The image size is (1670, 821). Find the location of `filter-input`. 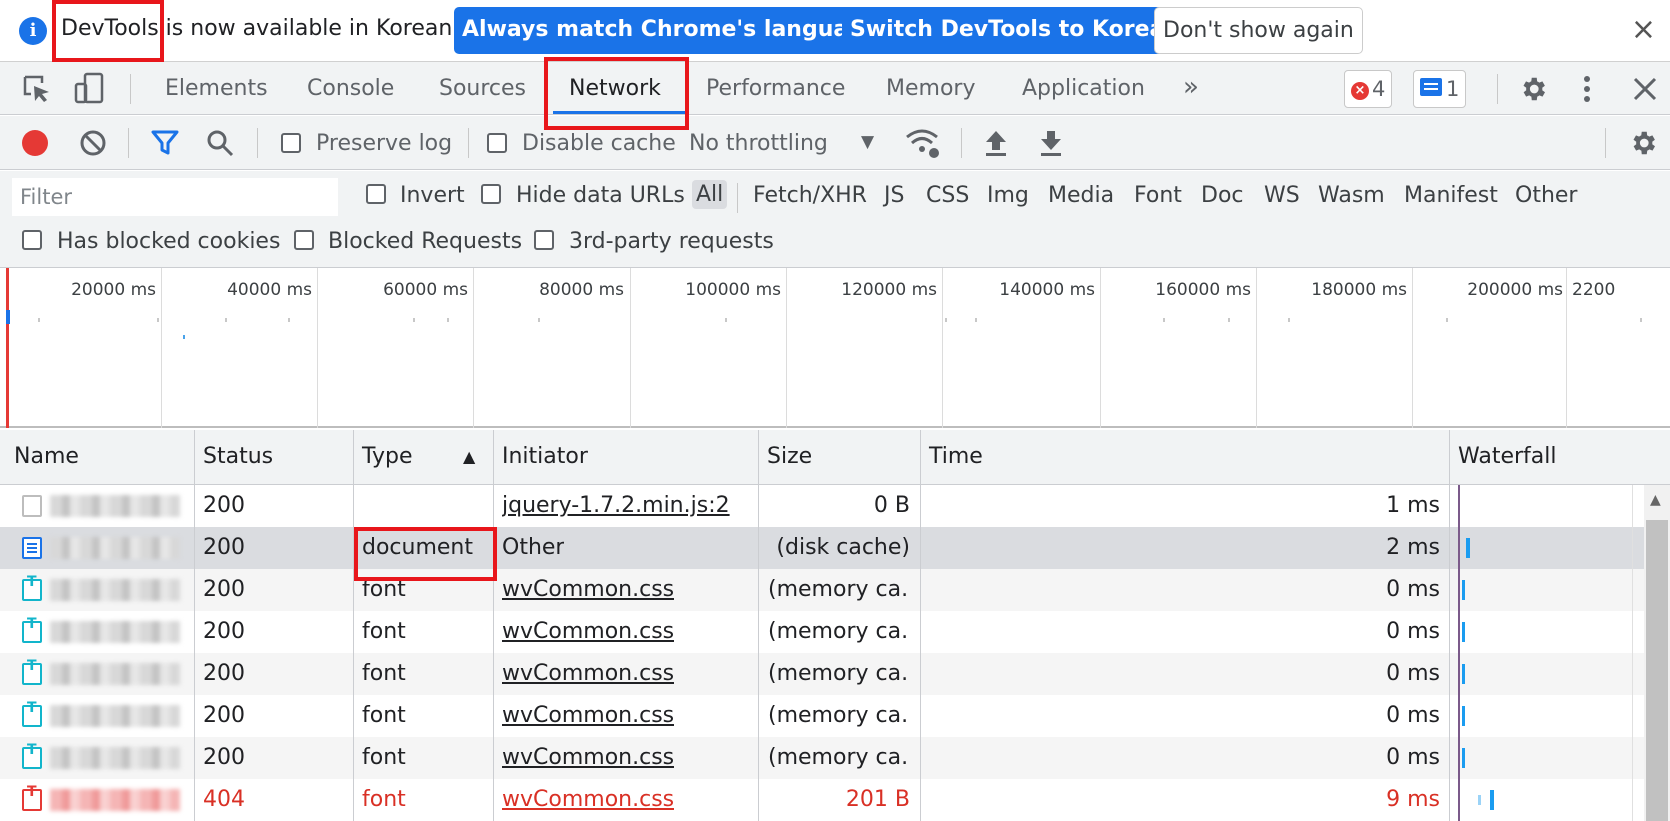

filter-input is located at coordinates (175, 197).